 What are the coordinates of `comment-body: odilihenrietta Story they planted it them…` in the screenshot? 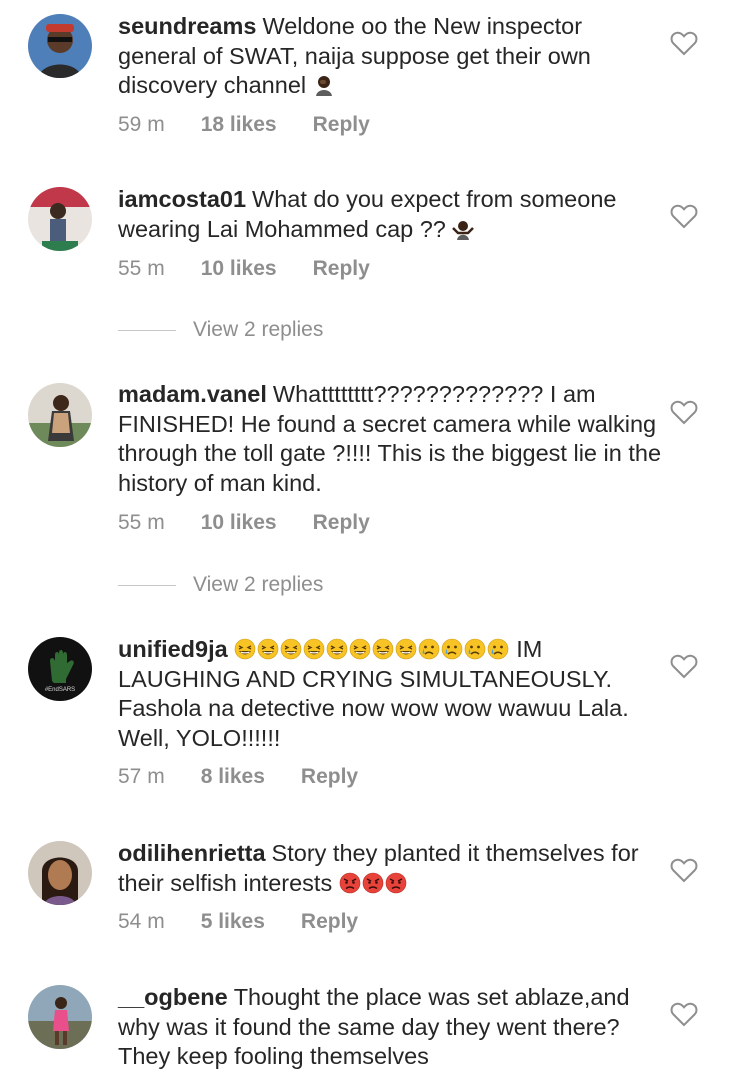 It's located at (390, 868).